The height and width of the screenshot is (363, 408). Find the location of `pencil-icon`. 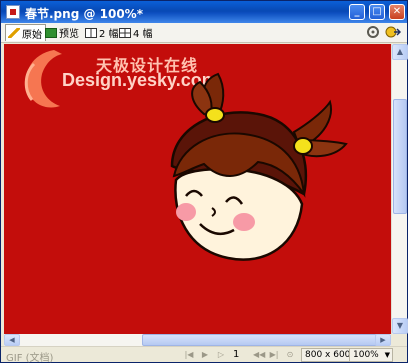

pencil-icon is located at coordinates (14, 33).